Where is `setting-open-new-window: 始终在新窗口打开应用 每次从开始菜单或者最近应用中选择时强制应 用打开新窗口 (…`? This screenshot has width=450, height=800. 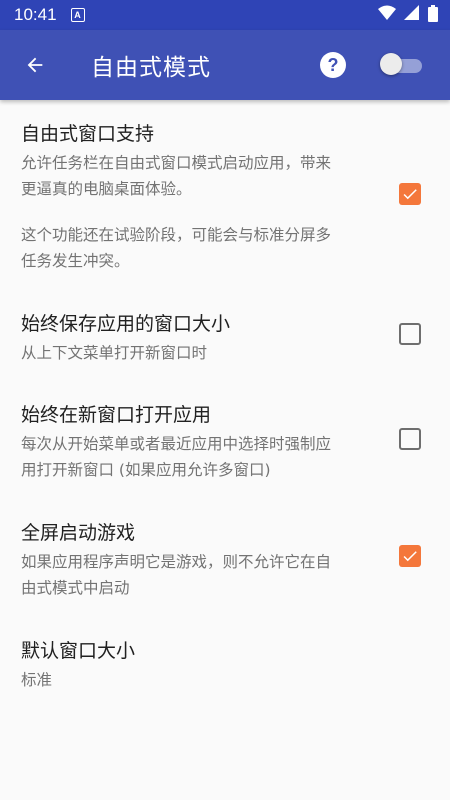
setting-open-new-window: 始终在新窗口打开应用 每次从开始菜单或者最近应用中选择时强制应 用打开新窗口 (… is located at coordinates (201, 443).